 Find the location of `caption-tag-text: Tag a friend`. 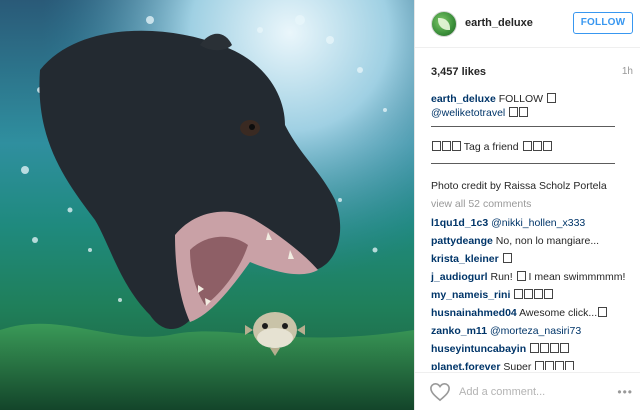

caption-tag-text: Tag a friend is located at coordinates (491, 147).